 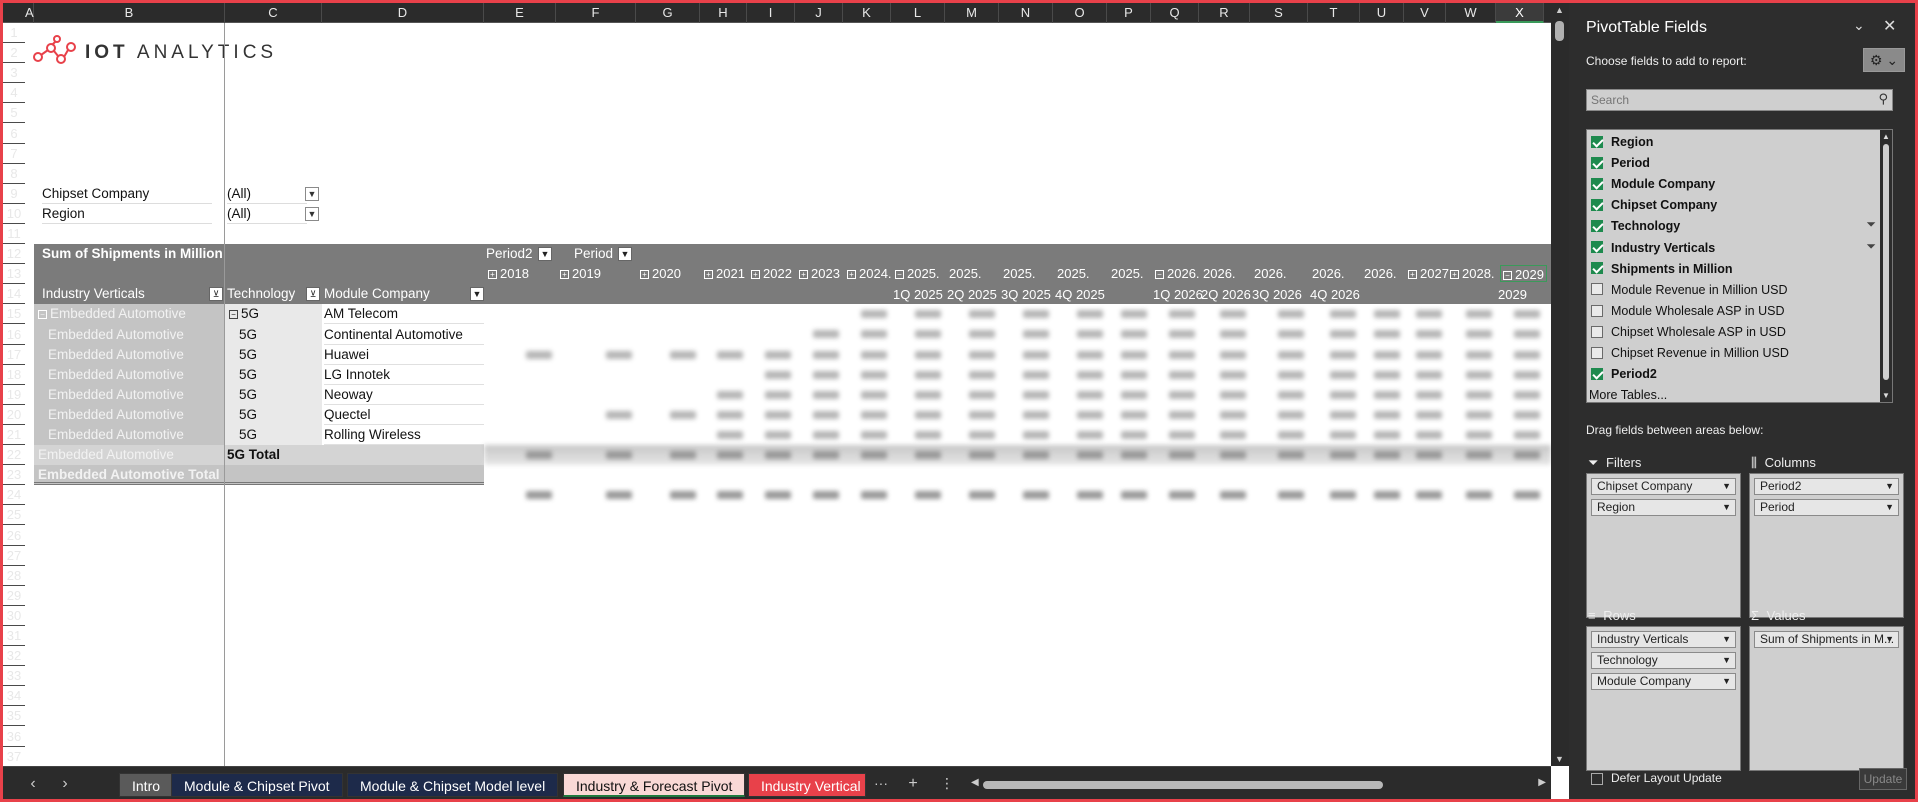 What do you see at coordinates (1026, 13) in the screenshot?
I see `column-header: N` at bounding box center [1026, 13].